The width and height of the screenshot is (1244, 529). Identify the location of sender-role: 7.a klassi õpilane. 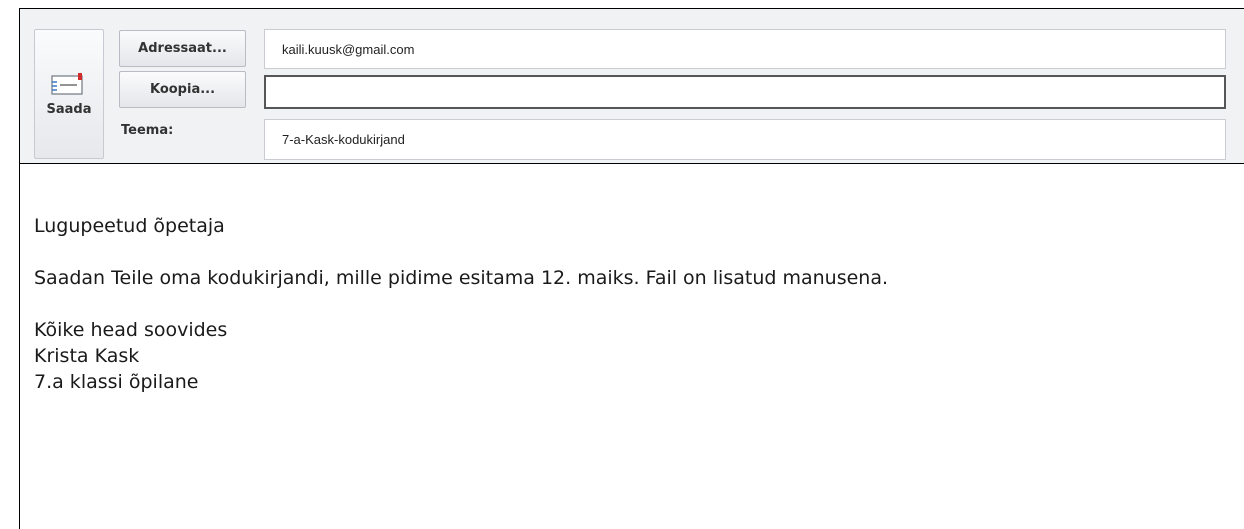
(116, 382).